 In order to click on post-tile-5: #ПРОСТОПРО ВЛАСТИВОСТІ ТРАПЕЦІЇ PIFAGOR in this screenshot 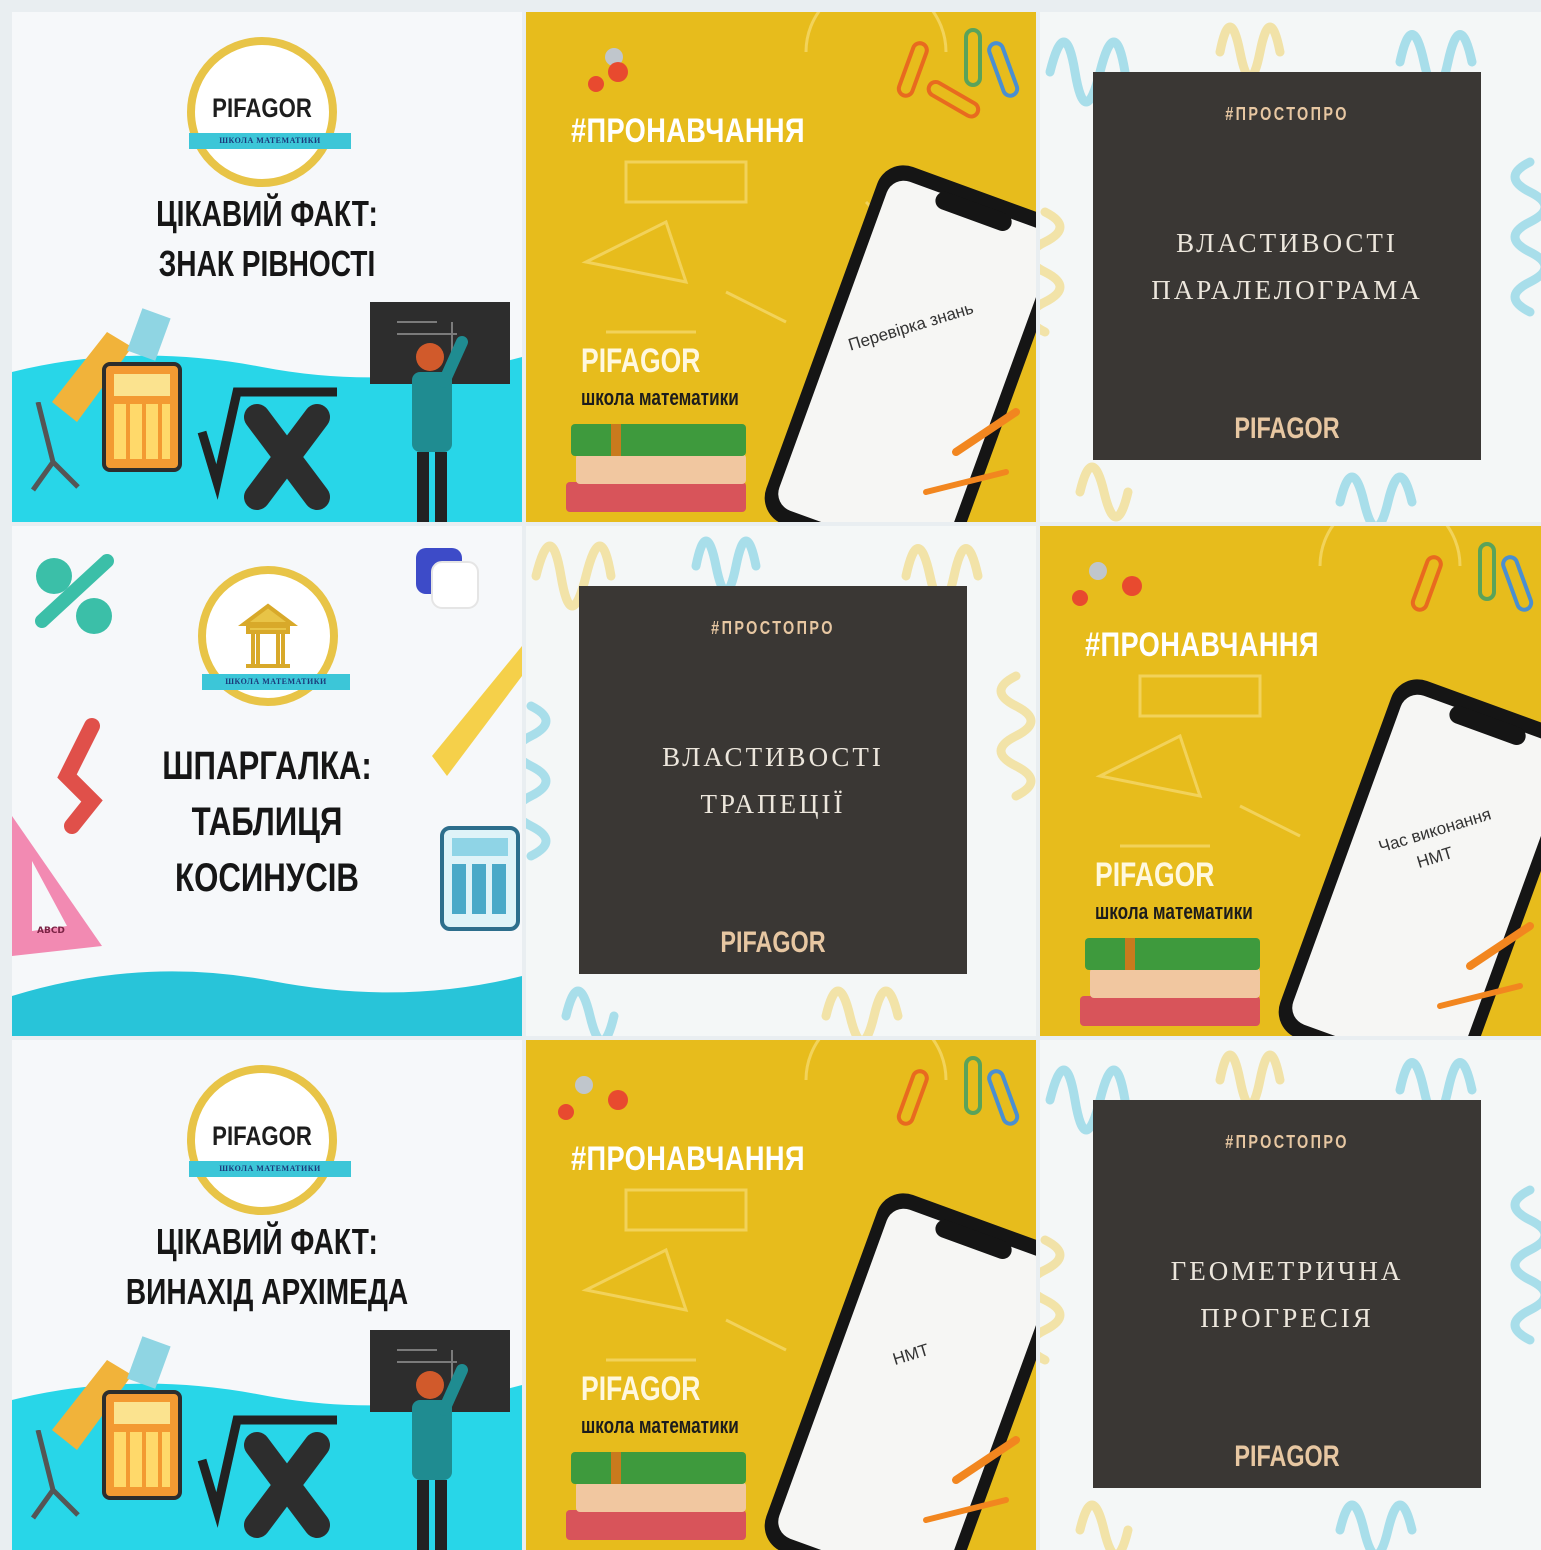, I will do `click(781, 781)`.